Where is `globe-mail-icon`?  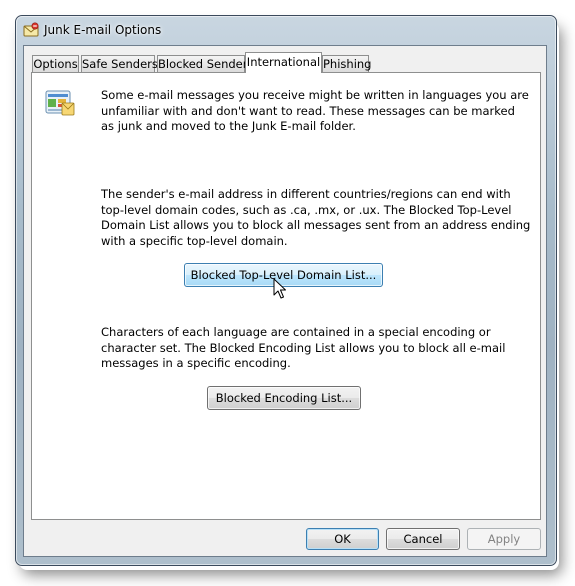
globe-mail-icon is located at coordinates (60, 103).